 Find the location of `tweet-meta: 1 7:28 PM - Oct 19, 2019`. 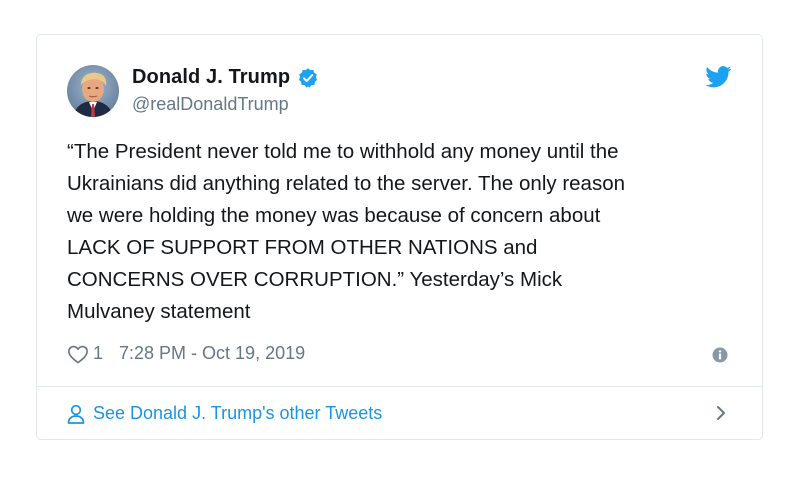

tweet-meta: 1 7:28 PM - Oct 19, 2019 is located at coordinates (186, 353).